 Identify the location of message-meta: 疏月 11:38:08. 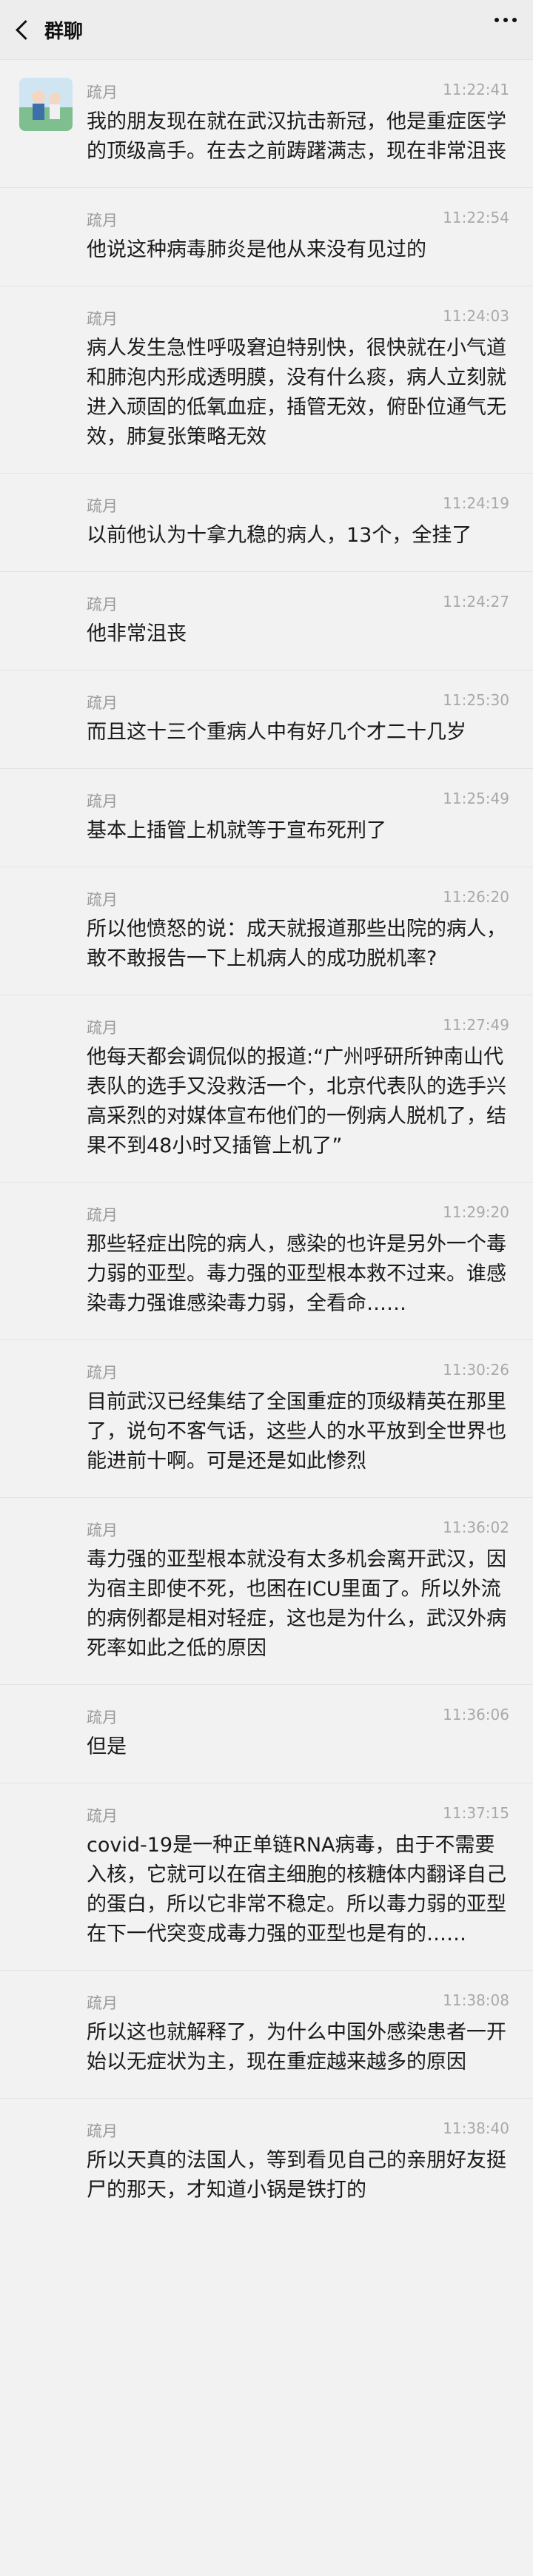
(298, 1992).